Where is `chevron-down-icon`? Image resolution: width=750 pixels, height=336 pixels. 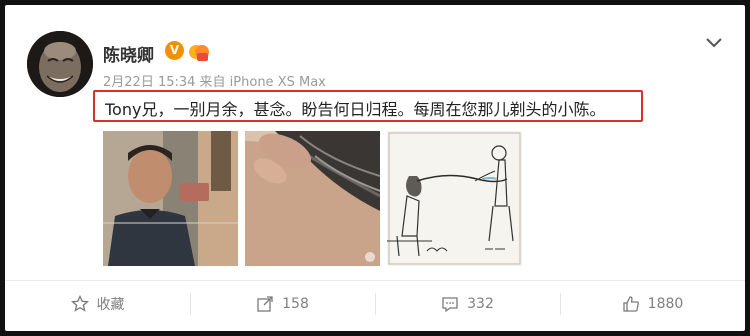
chevron-down-icon is located at coordinates (714, 42).